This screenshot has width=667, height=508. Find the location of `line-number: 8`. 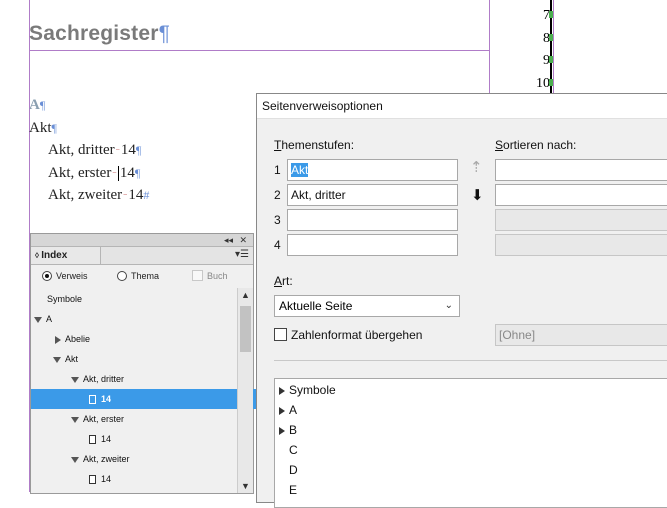

line-number: 8 is located at coordinates (546, 38).